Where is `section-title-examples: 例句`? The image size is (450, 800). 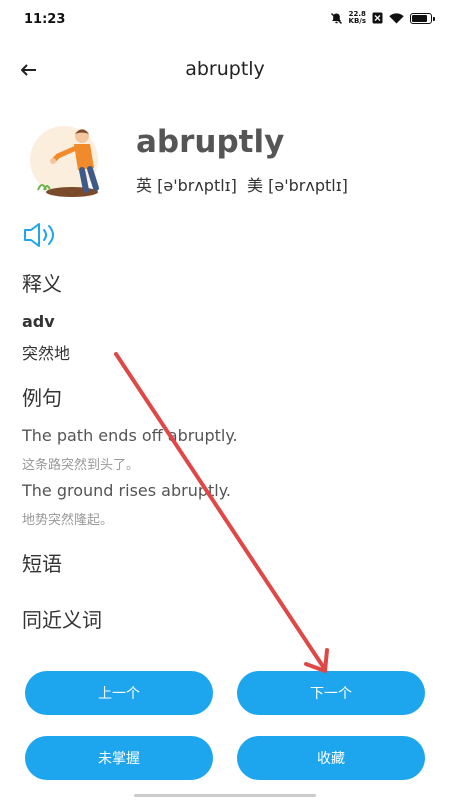
section-title-examples: 例句 is located at coordinates (42, 398).